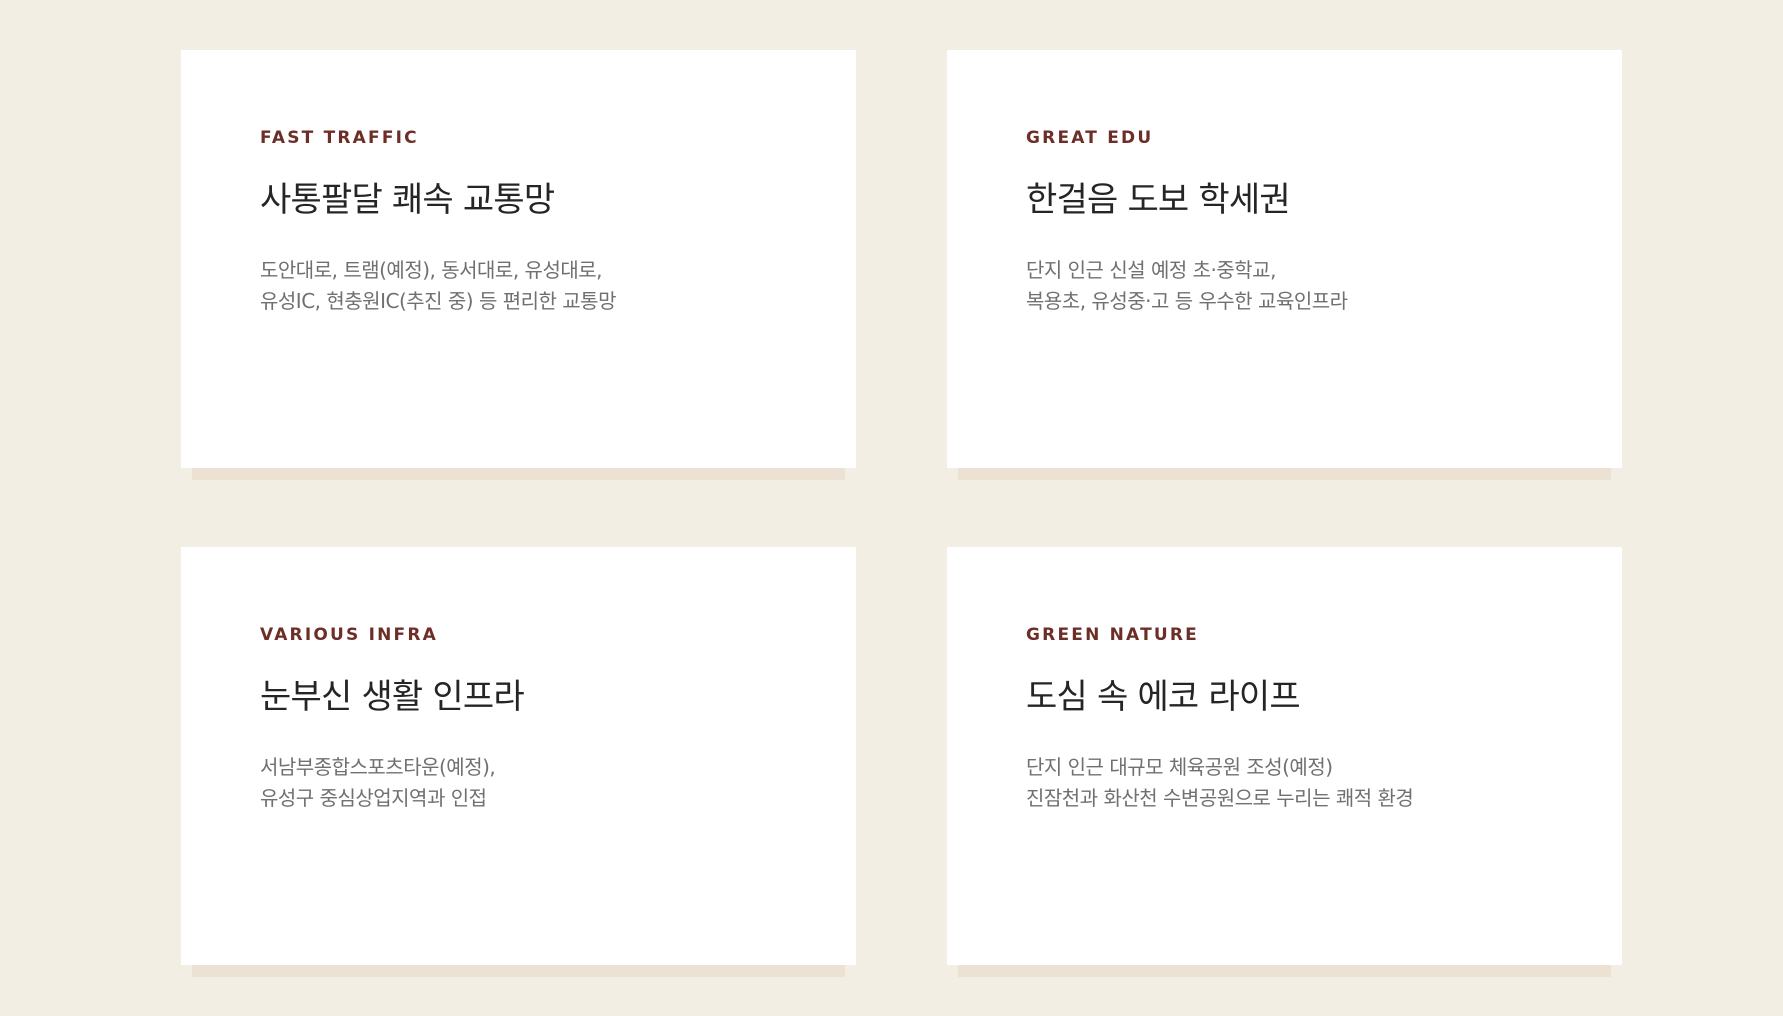 Image resolution: width=1783 pixels, height=1016 pixels. Describe the element at coordinates (1163, 697) in the screenshot. I see `feature-title: 도심 속 에코 라이프` at that location.